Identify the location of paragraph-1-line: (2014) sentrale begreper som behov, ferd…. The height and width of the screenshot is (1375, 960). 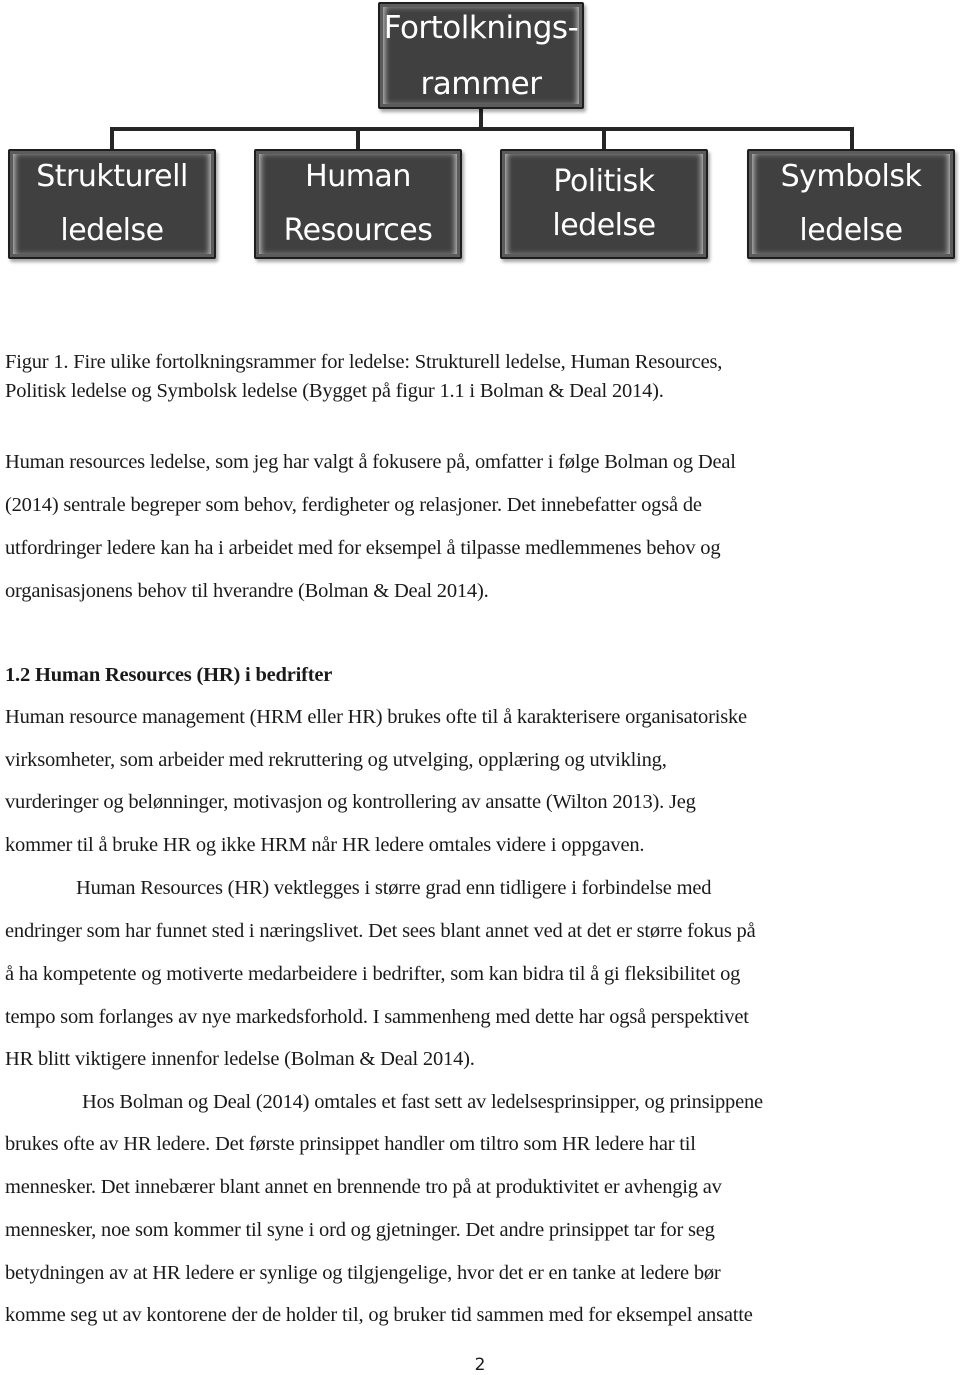
(353, 505).